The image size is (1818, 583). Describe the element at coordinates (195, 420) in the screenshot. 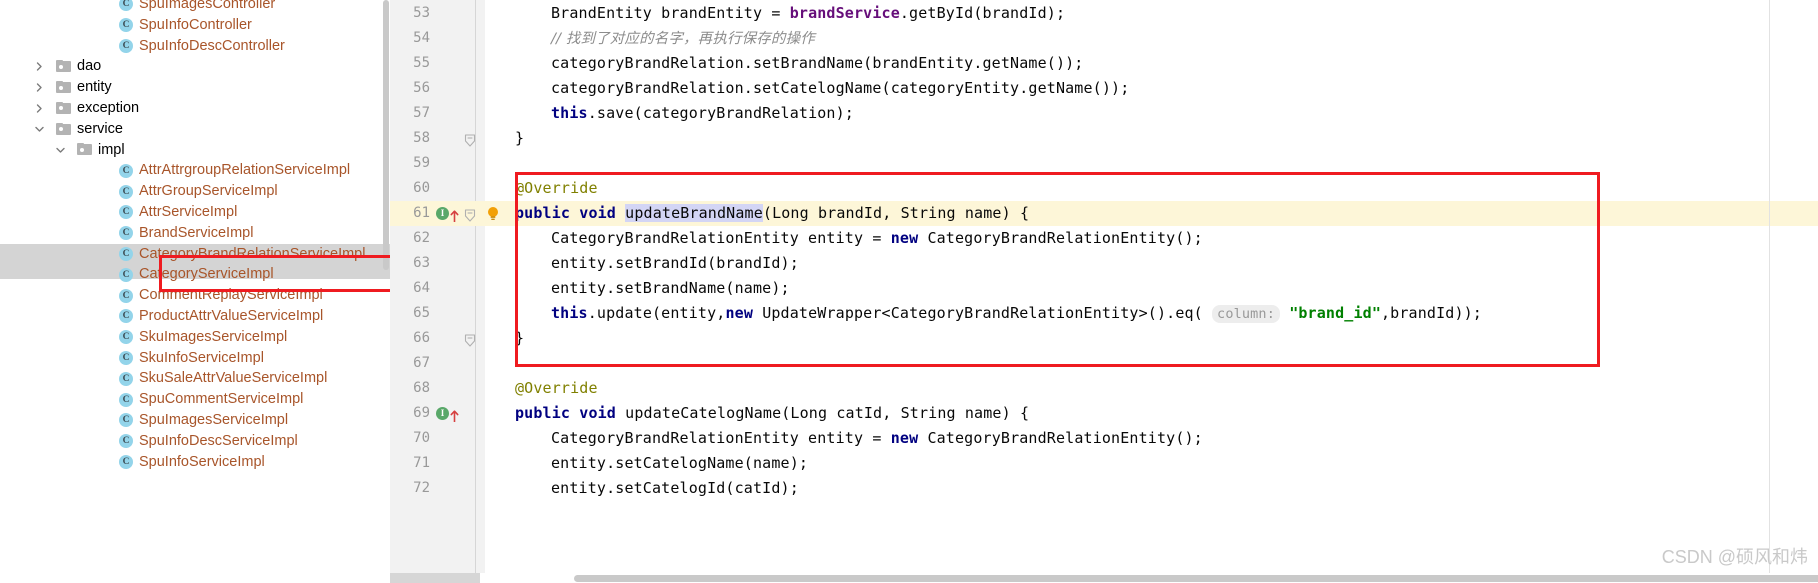

I see `tree-class-spuimagesserviceimpl: C SpuImagesServiceImpl` at that location.